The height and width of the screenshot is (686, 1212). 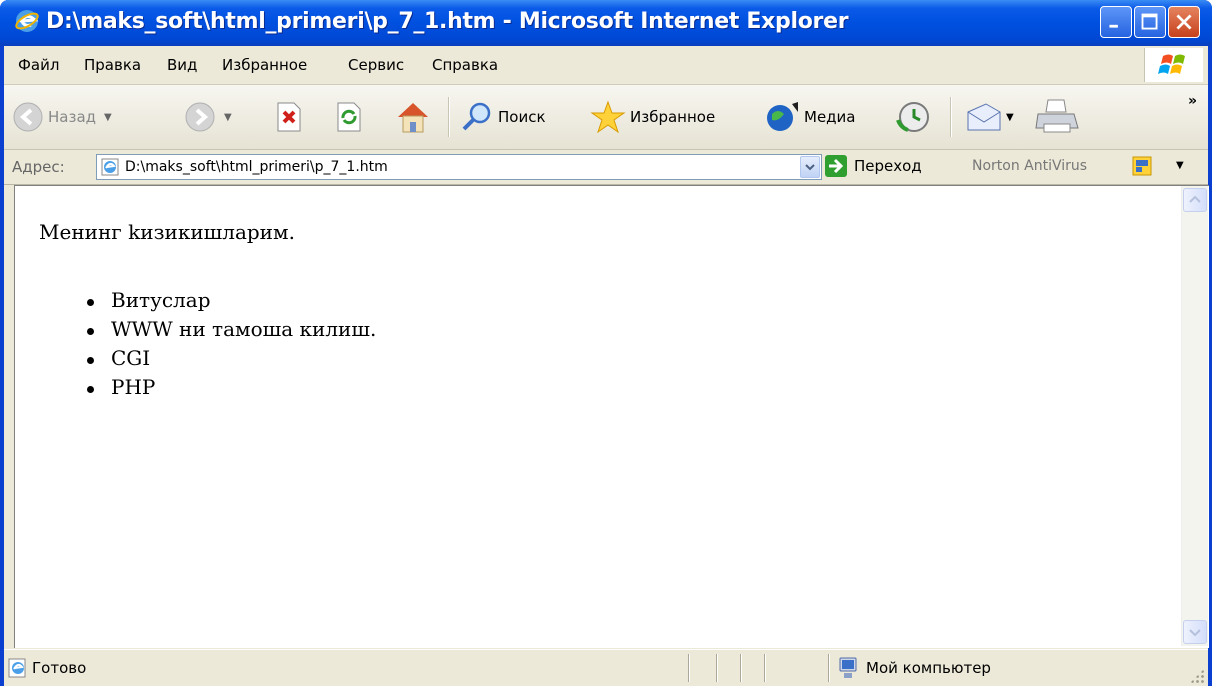 I want to click on menu-bar: Файл Правка Вид Избранное Сервис Справка, so click(x=606, y=65).